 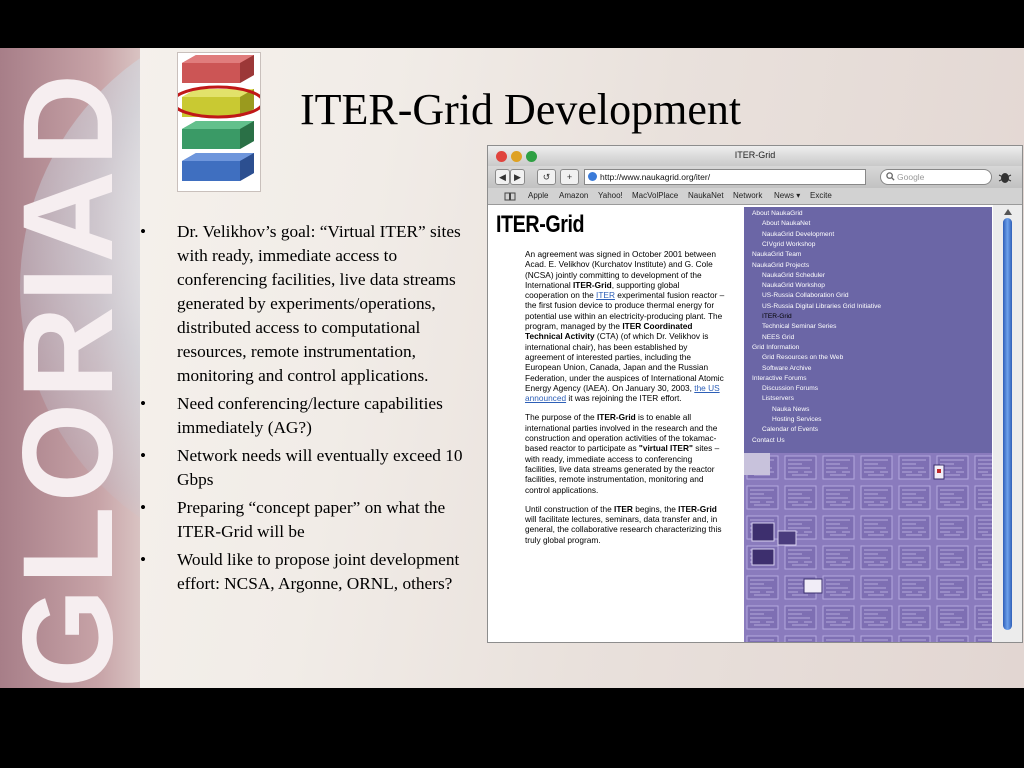 I want to click on nav-link: About NaukaGrid, so click(x=777, y=213).